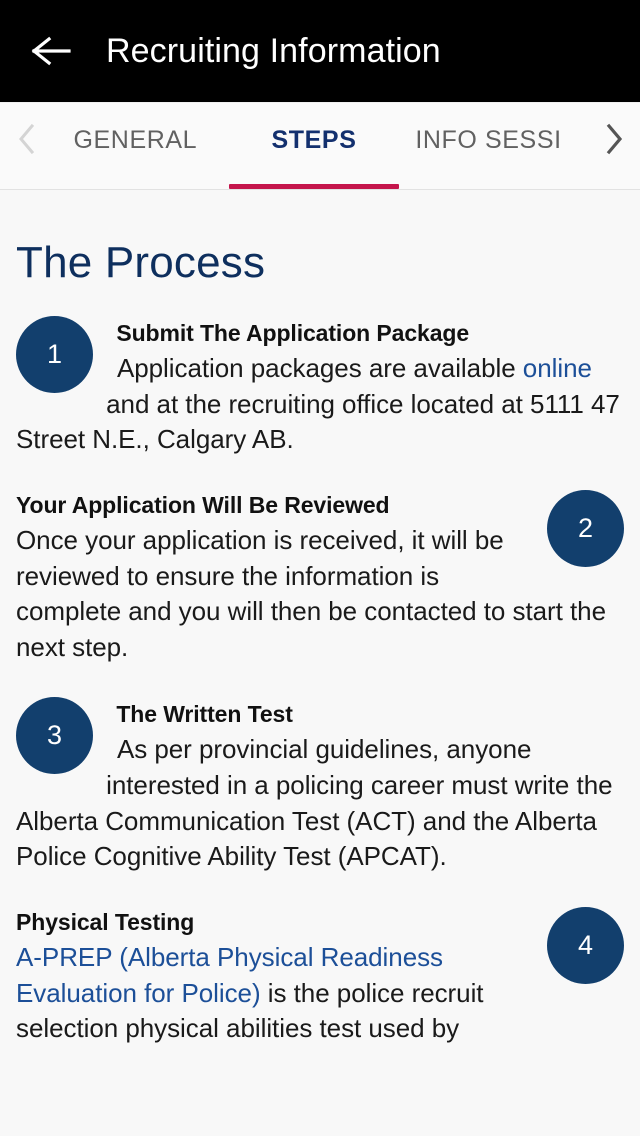 The width and height of the screenshot is (640, 1136). Describe the element at coordinates (293, 333) in the screenshot. I see `step-title: Submit The Application Package` at that location.